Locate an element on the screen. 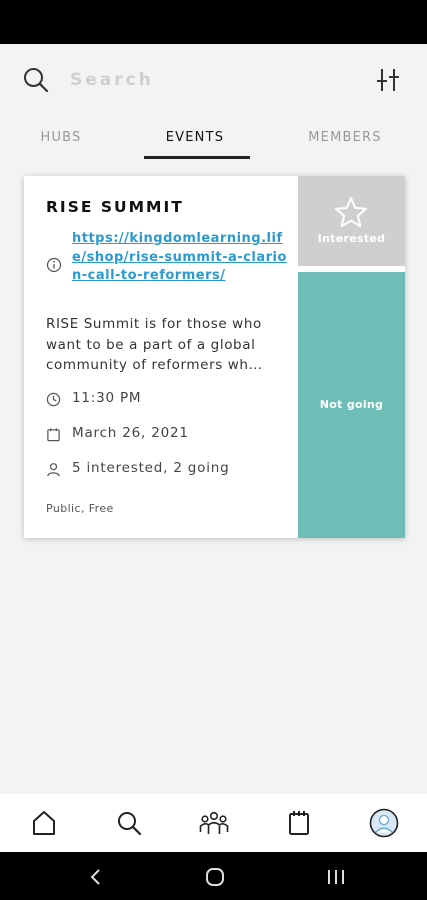 The image size is (427, 900). event-title: RISE SUMMIT is located at coordinates (115, 207).